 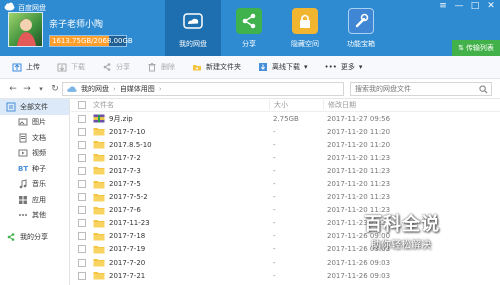 I want to click on menu-icon: ≡, so click(x=443, y=6).